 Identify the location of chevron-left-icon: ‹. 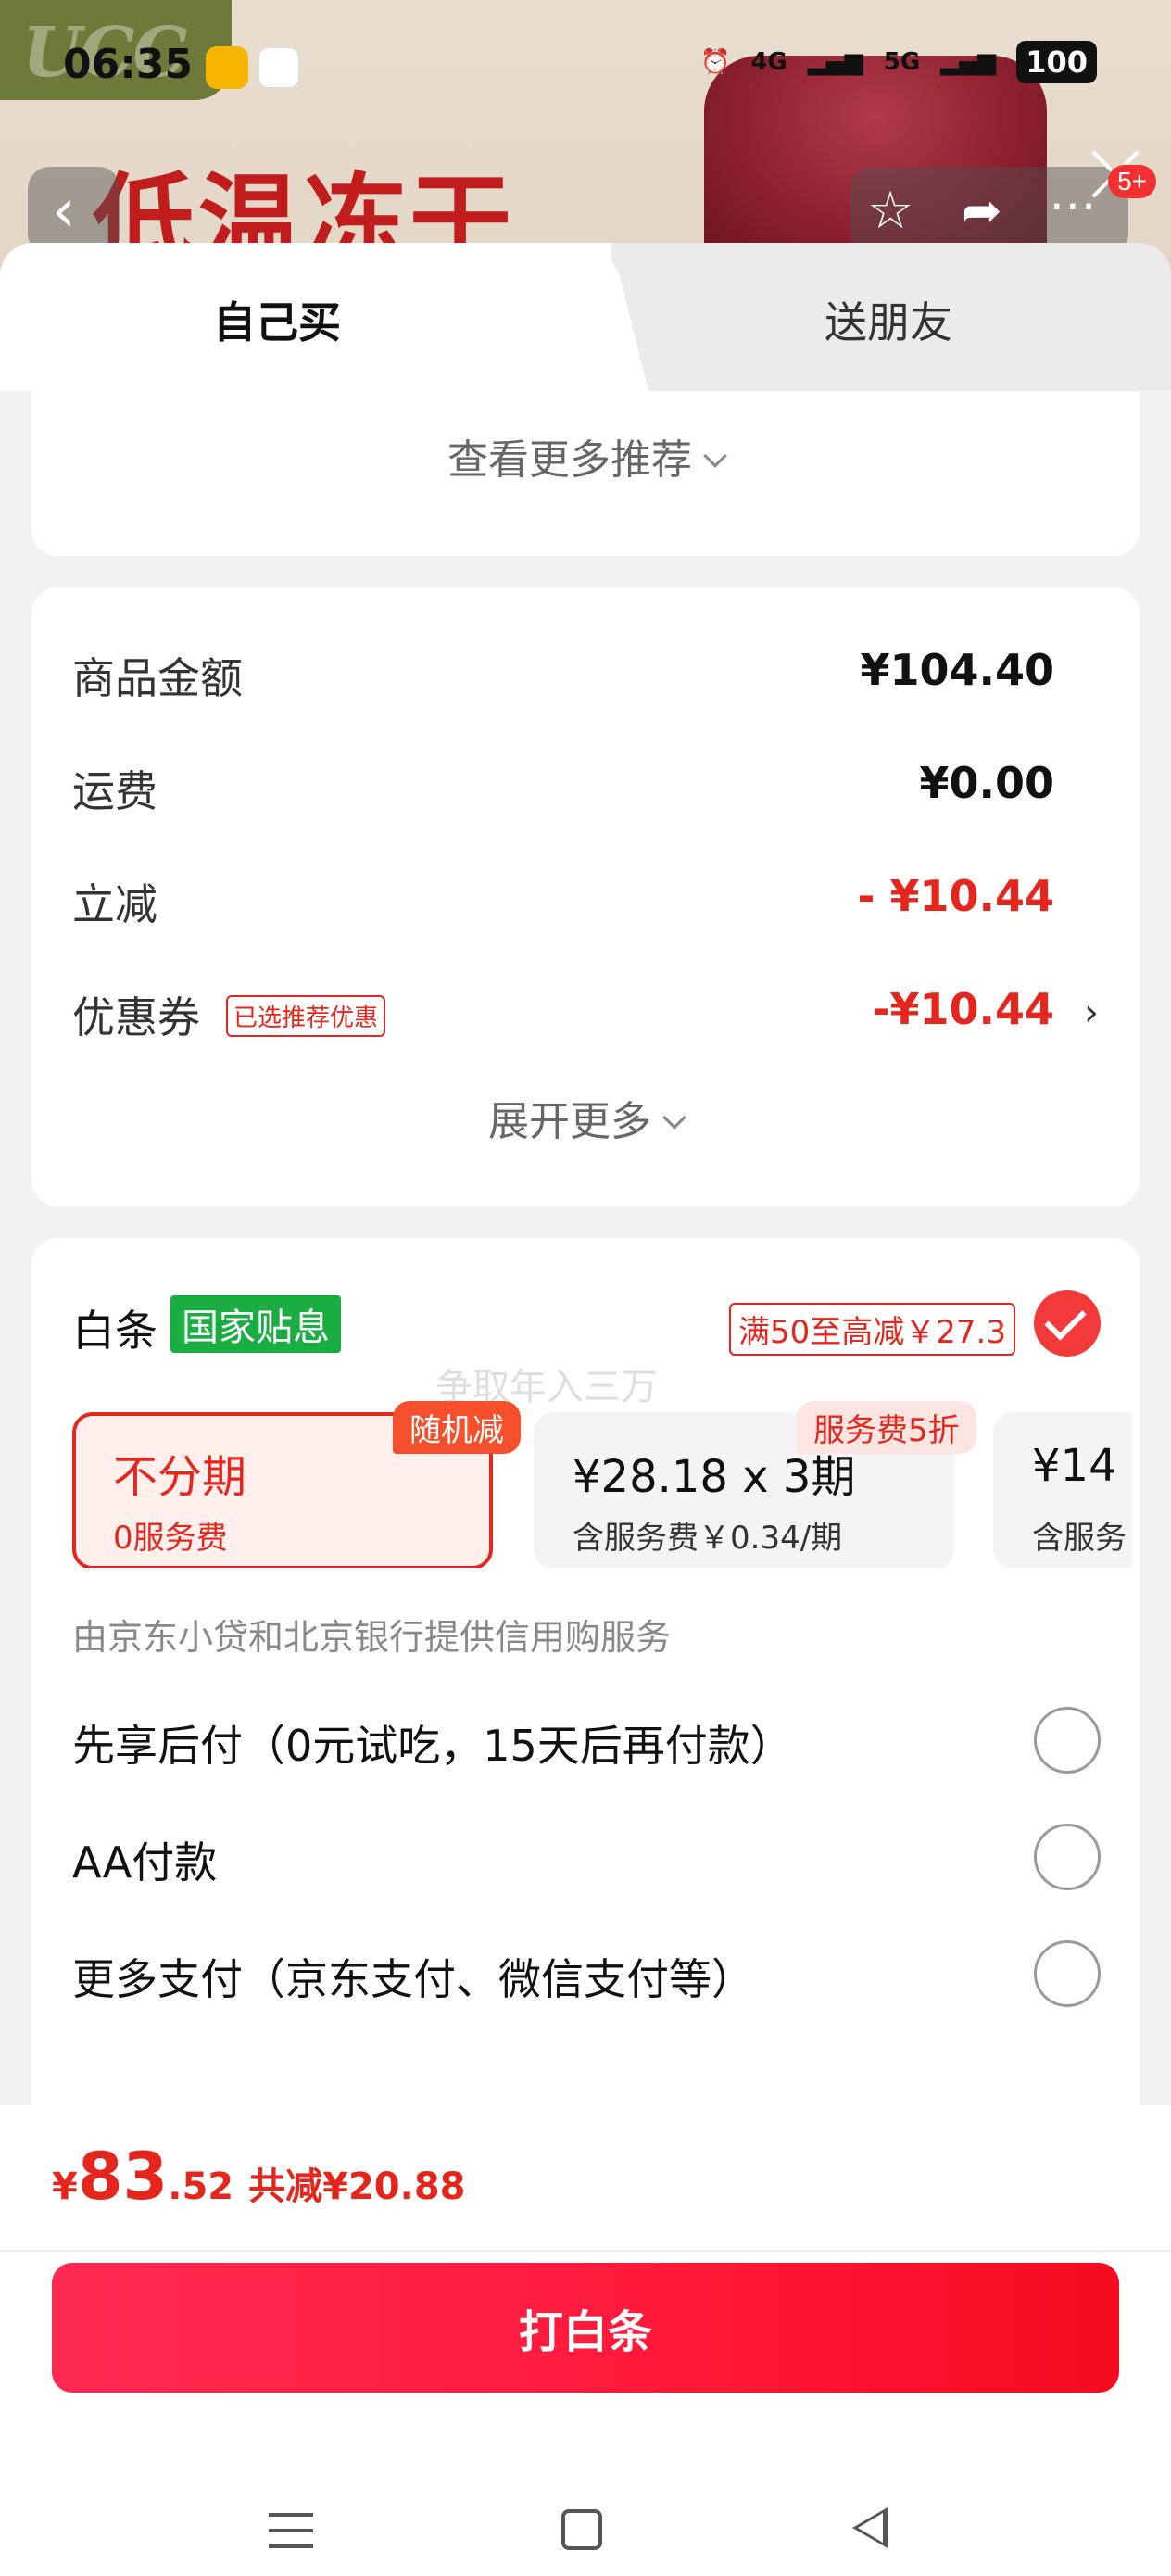
(64, 211).